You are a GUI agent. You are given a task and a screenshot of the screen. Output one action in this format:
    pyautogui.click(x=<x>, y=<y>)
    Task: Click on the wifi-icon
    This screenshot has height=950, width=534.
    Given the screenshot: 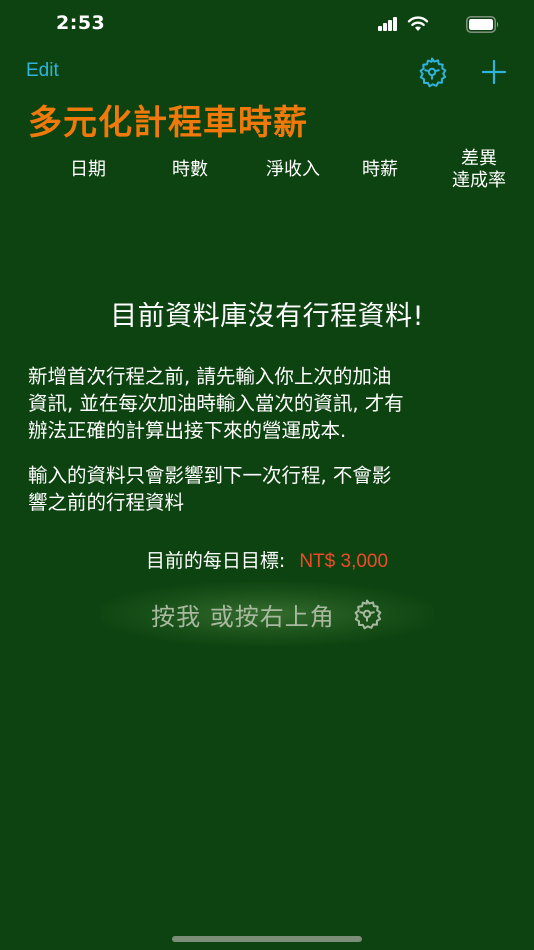 What is the action you would take?
    pyautogui.click(x=418, y=23)
    